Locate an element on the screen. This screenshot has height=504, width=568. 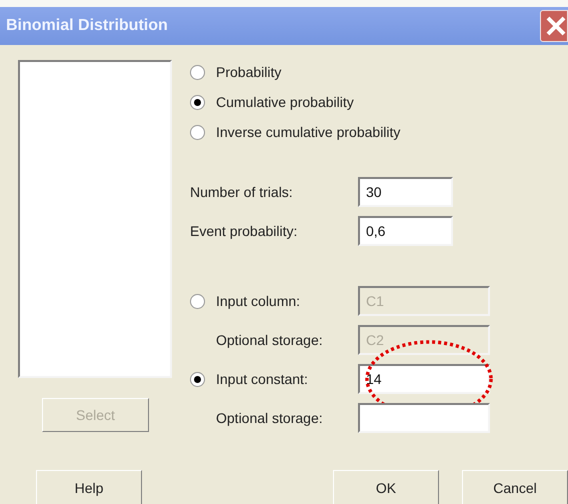
input-field: 14 is located at coordinates (424, 379).